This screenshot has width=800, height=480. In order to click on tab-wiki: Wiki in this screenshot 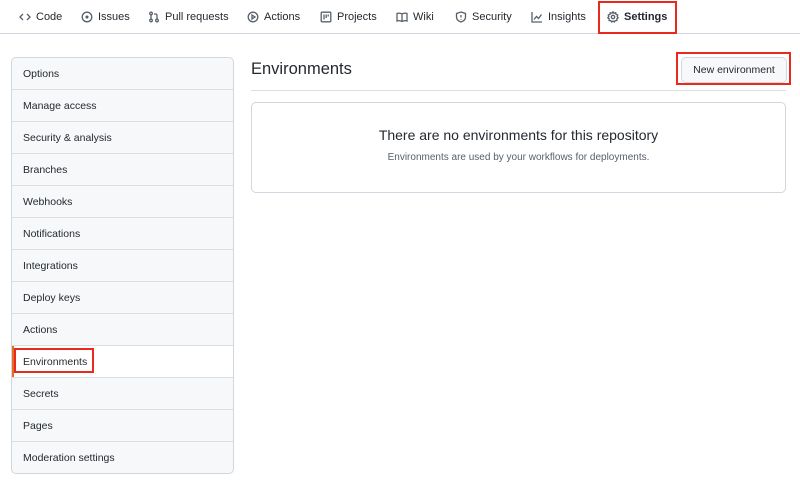, I will do `click(415, 16)`.